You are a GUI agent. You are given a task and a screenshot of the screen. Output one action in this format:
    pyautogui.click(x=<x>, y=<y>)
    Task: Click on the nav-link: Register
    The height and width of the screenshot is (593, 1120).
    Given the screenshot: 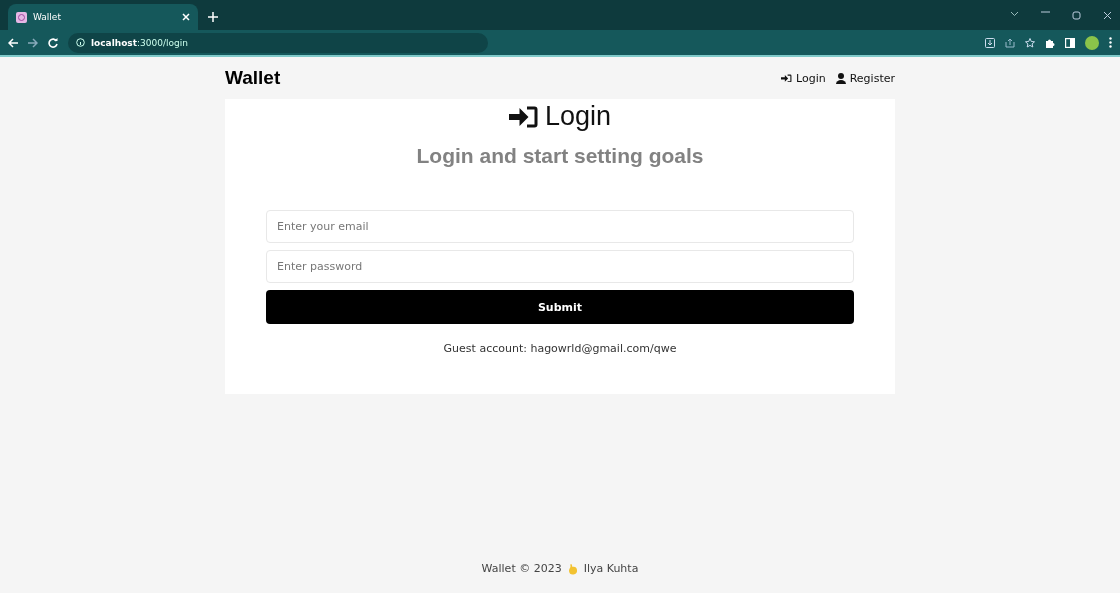 What is the action you would take?
    pyautogui.click(x=865, y=78)
    